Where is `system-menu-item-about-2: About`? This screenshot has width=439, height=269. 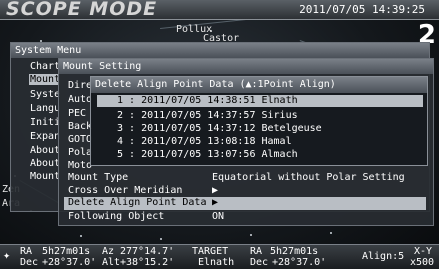 system-menu-item-about-2: About is located at coordinates (45, 163).